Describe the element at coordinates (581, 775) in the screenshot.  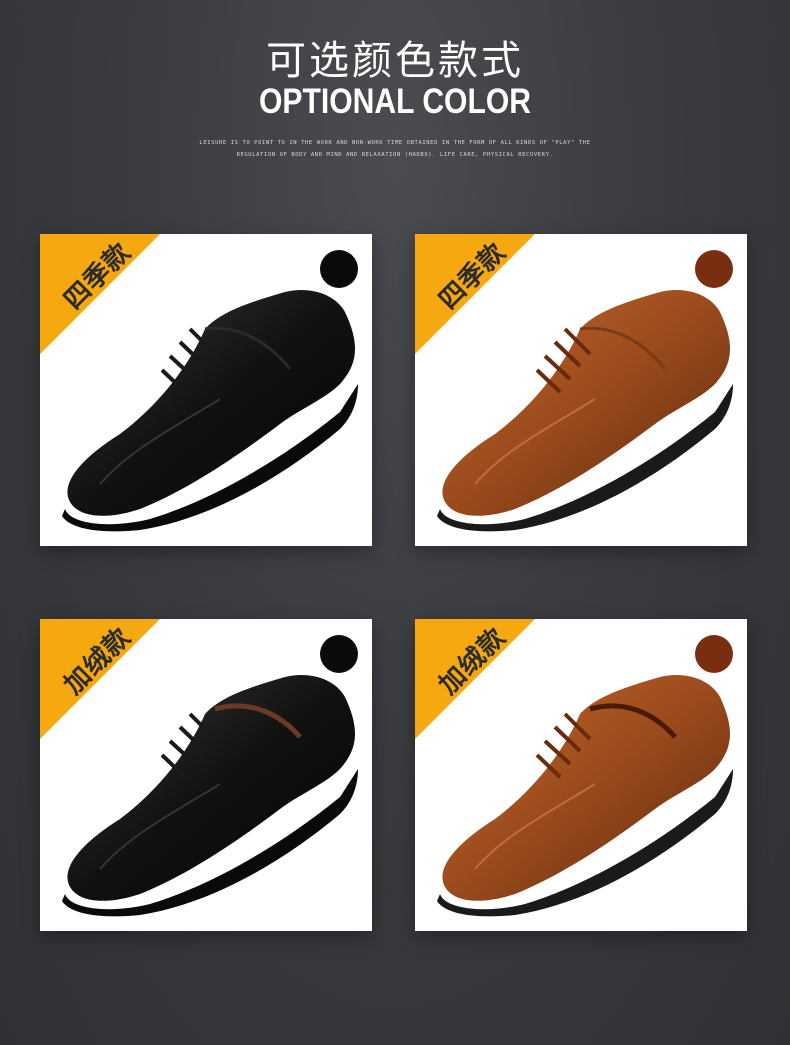
I see `product-card-brown-fleece: 加绒款` at that location.